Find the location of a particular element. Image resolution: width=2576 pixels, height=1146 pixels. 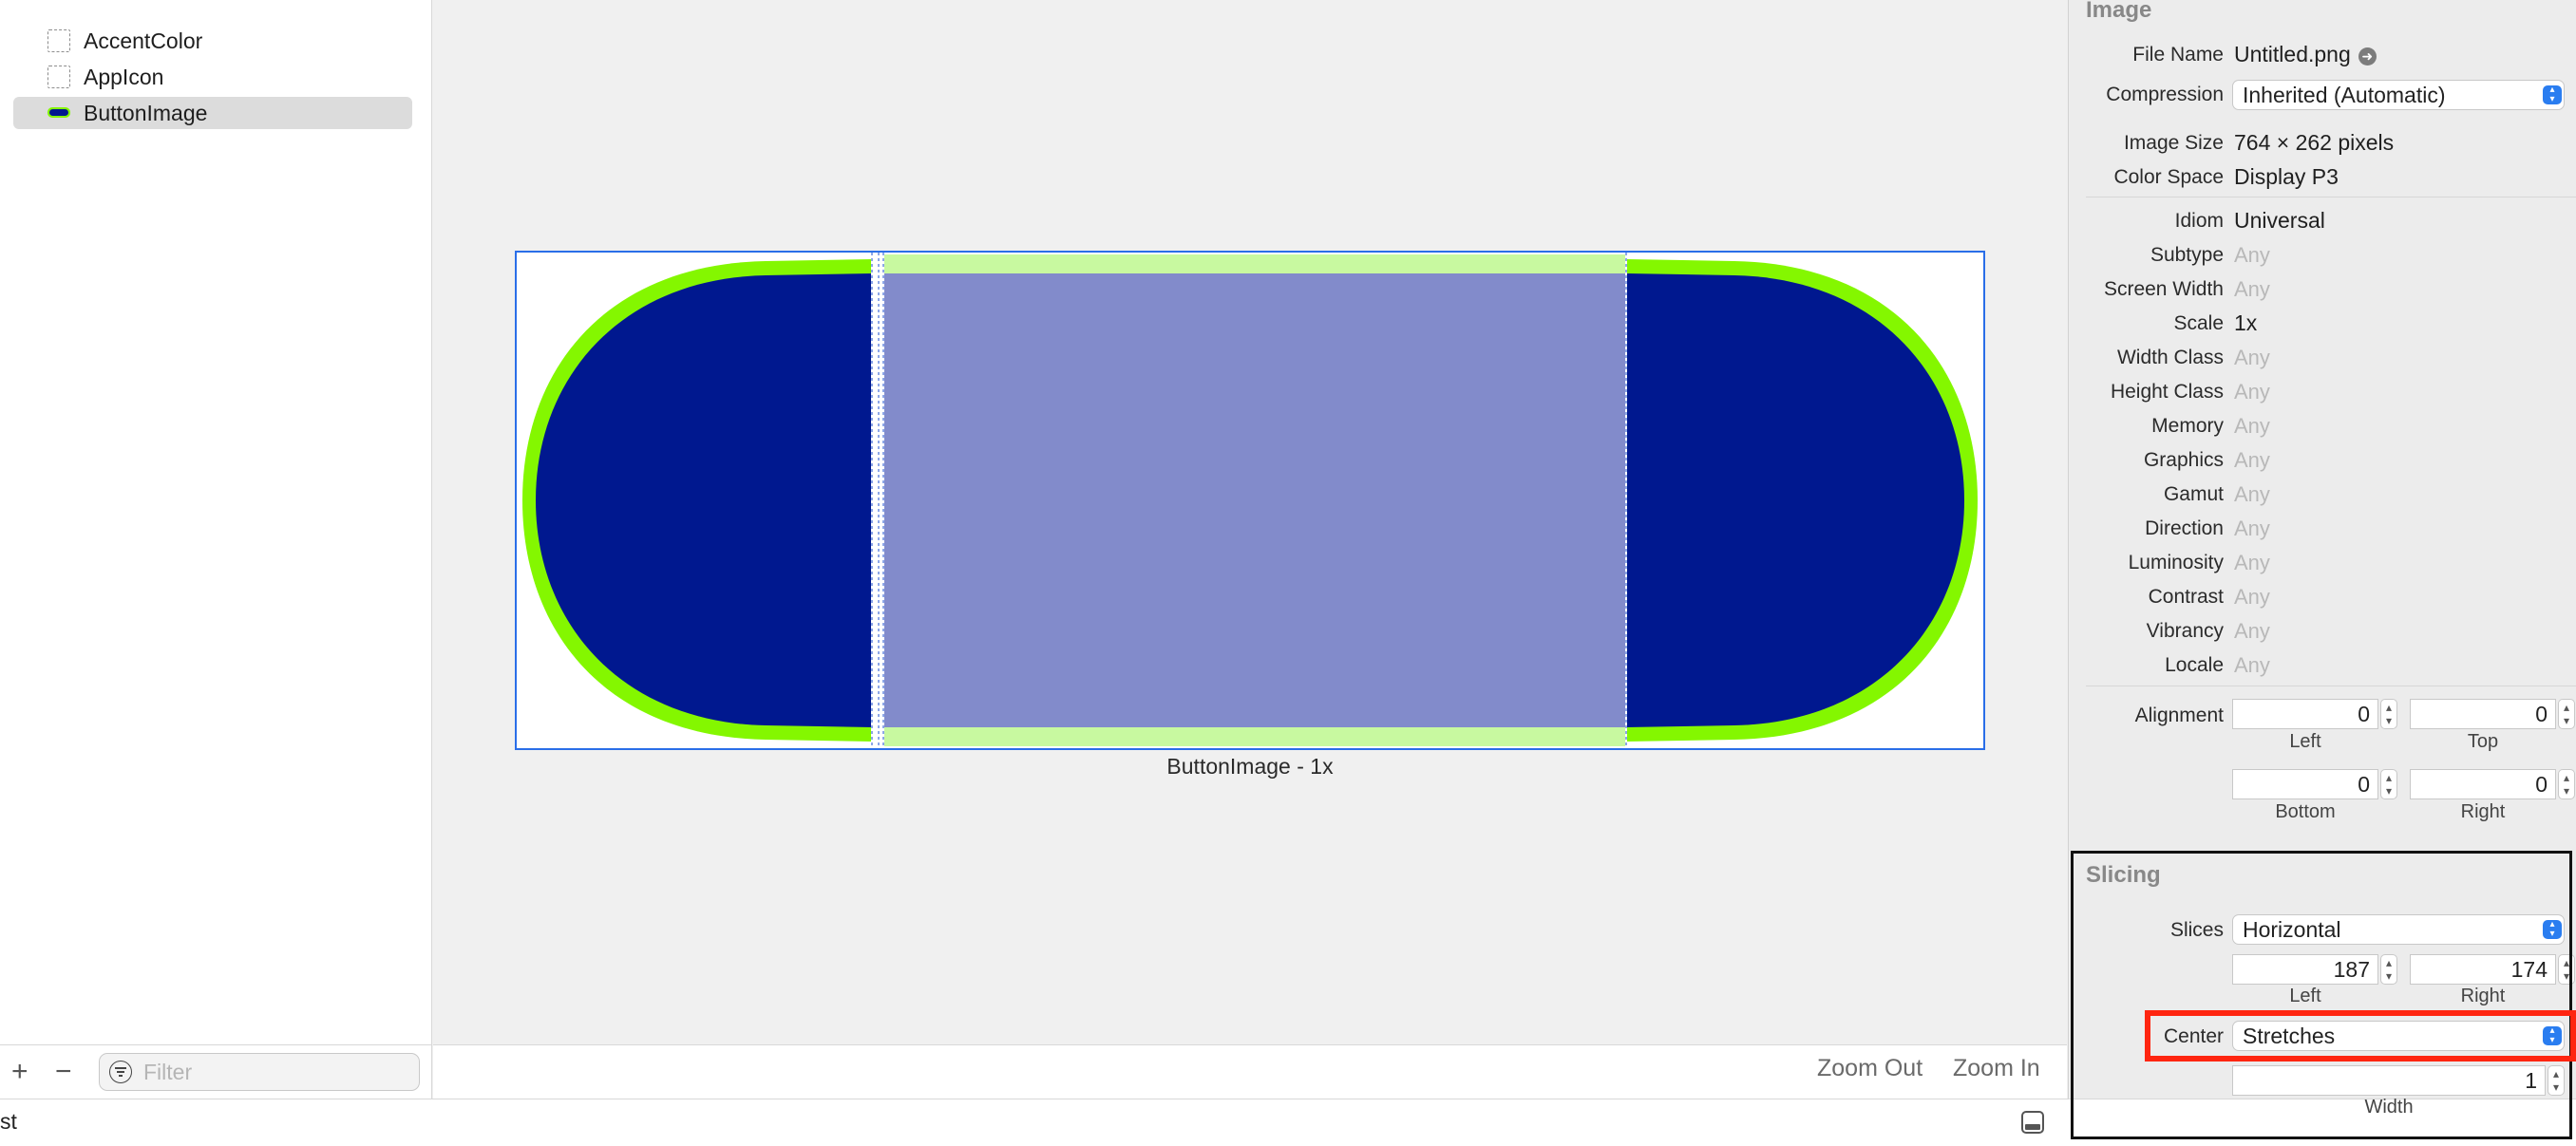

slice-right-caption: Right is located at coordinates (2483, 996).